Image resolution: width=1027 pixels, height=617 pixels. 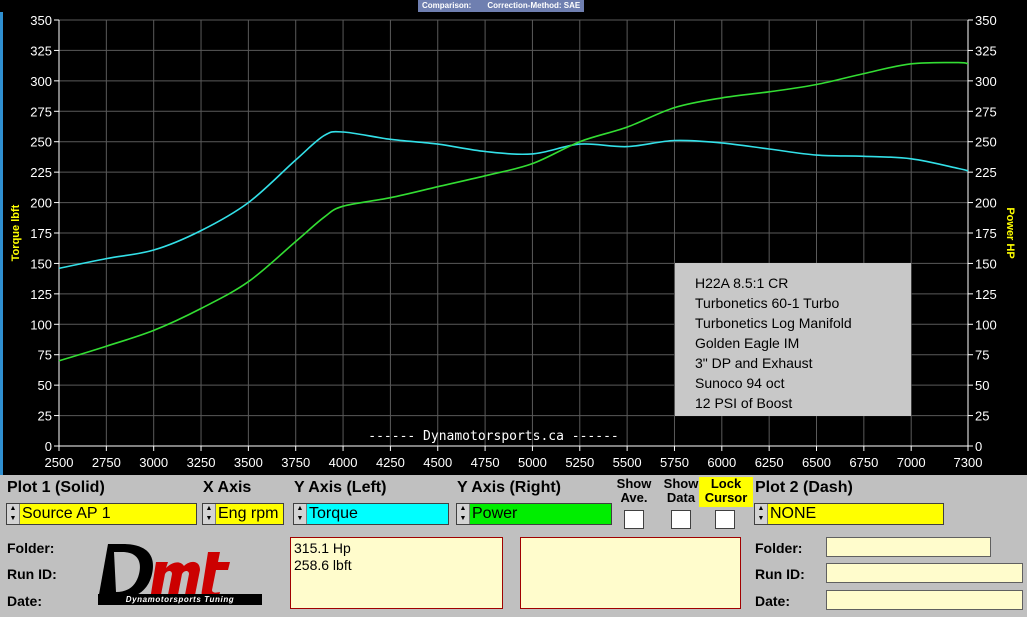 What do you see at coordinates (493, 436) in the screenshot?
I see `watermark-text: ------ Dynamotorsports.ca ------` at bounding box center [493, 436].